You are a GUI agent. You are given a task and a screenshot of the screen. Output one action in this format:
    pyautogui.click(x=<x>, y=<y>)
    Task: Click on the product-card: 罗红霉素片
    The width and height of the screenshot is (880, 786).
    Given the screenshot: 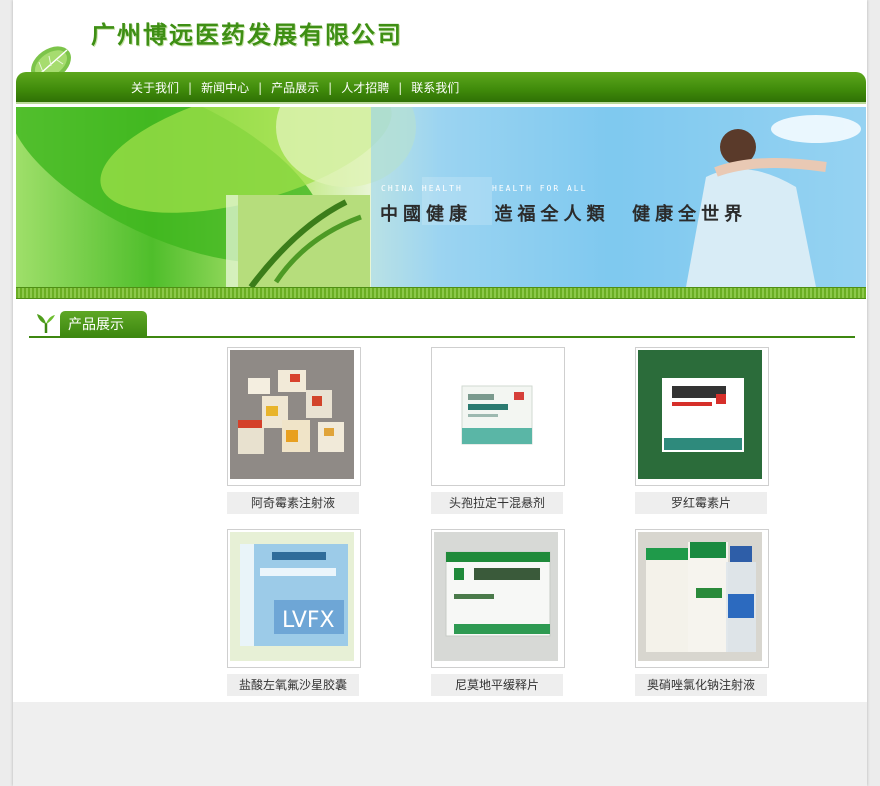 What is the action you would take?
    pyautogui.click(x=702, y=430)
    